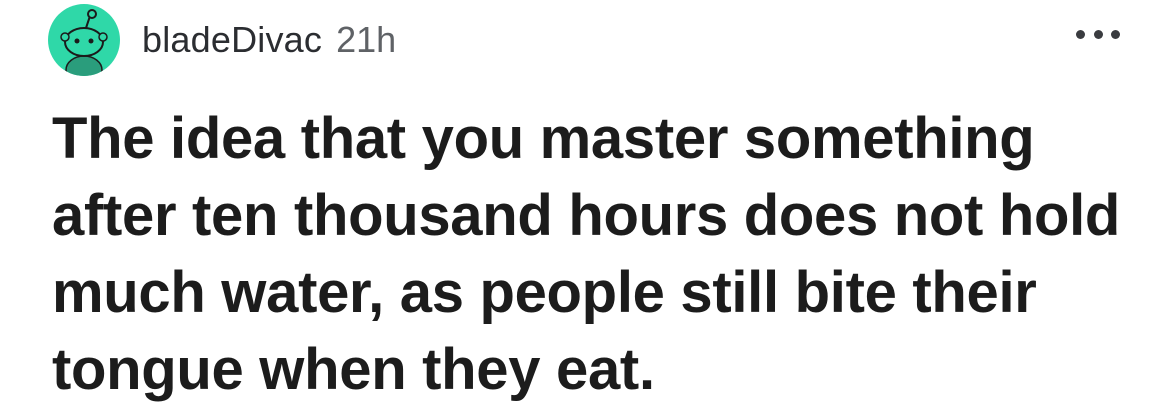 This screenshot has height=413, width=1170. Describe the element at coordinates (366, 39) in the screenshot. I see `post-timestamp: 21h` at that location.